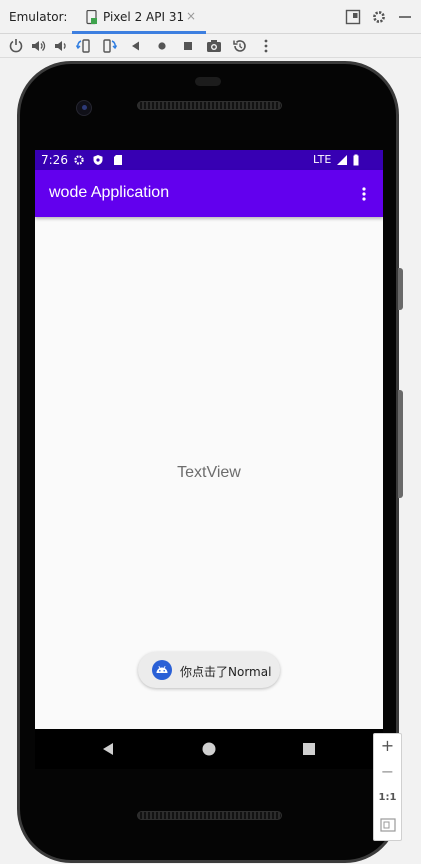 The height and width of the screenshot is (864, 421). I want to click on more-icon, so click(266, 46).